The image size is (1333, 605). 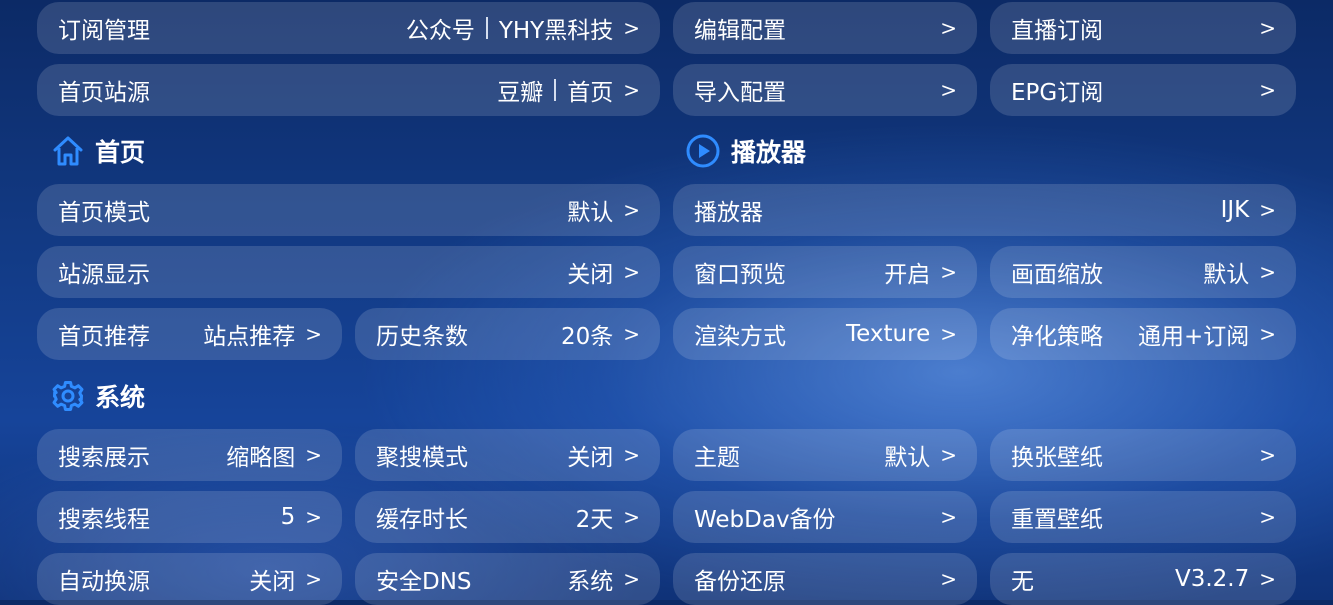 I want to click on edit-config-item: 编辑配置 >, so click(x=825, y=28).